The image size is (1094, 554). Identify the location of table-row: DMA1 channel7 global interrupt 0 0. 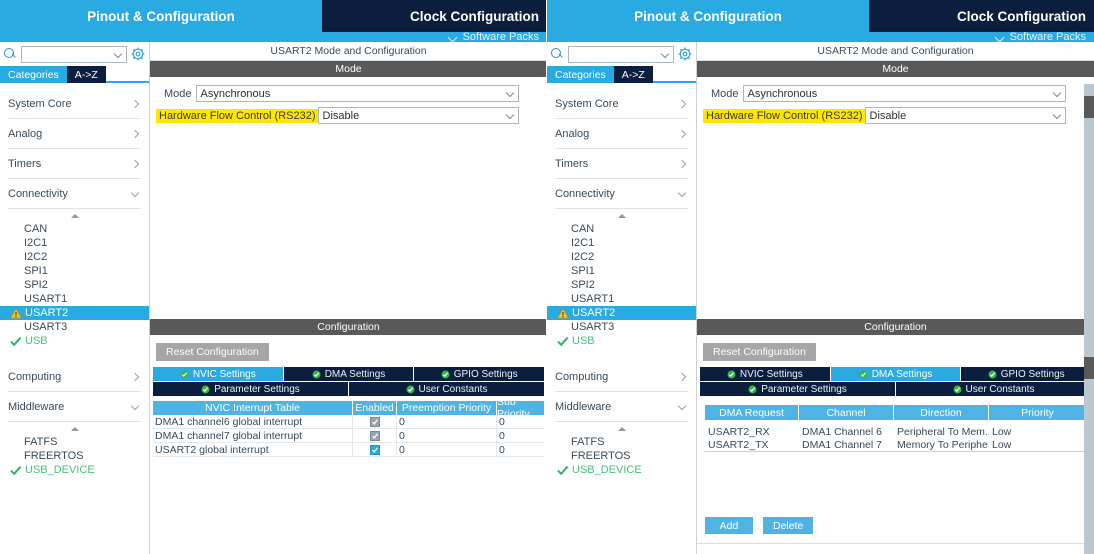
(348, 436).